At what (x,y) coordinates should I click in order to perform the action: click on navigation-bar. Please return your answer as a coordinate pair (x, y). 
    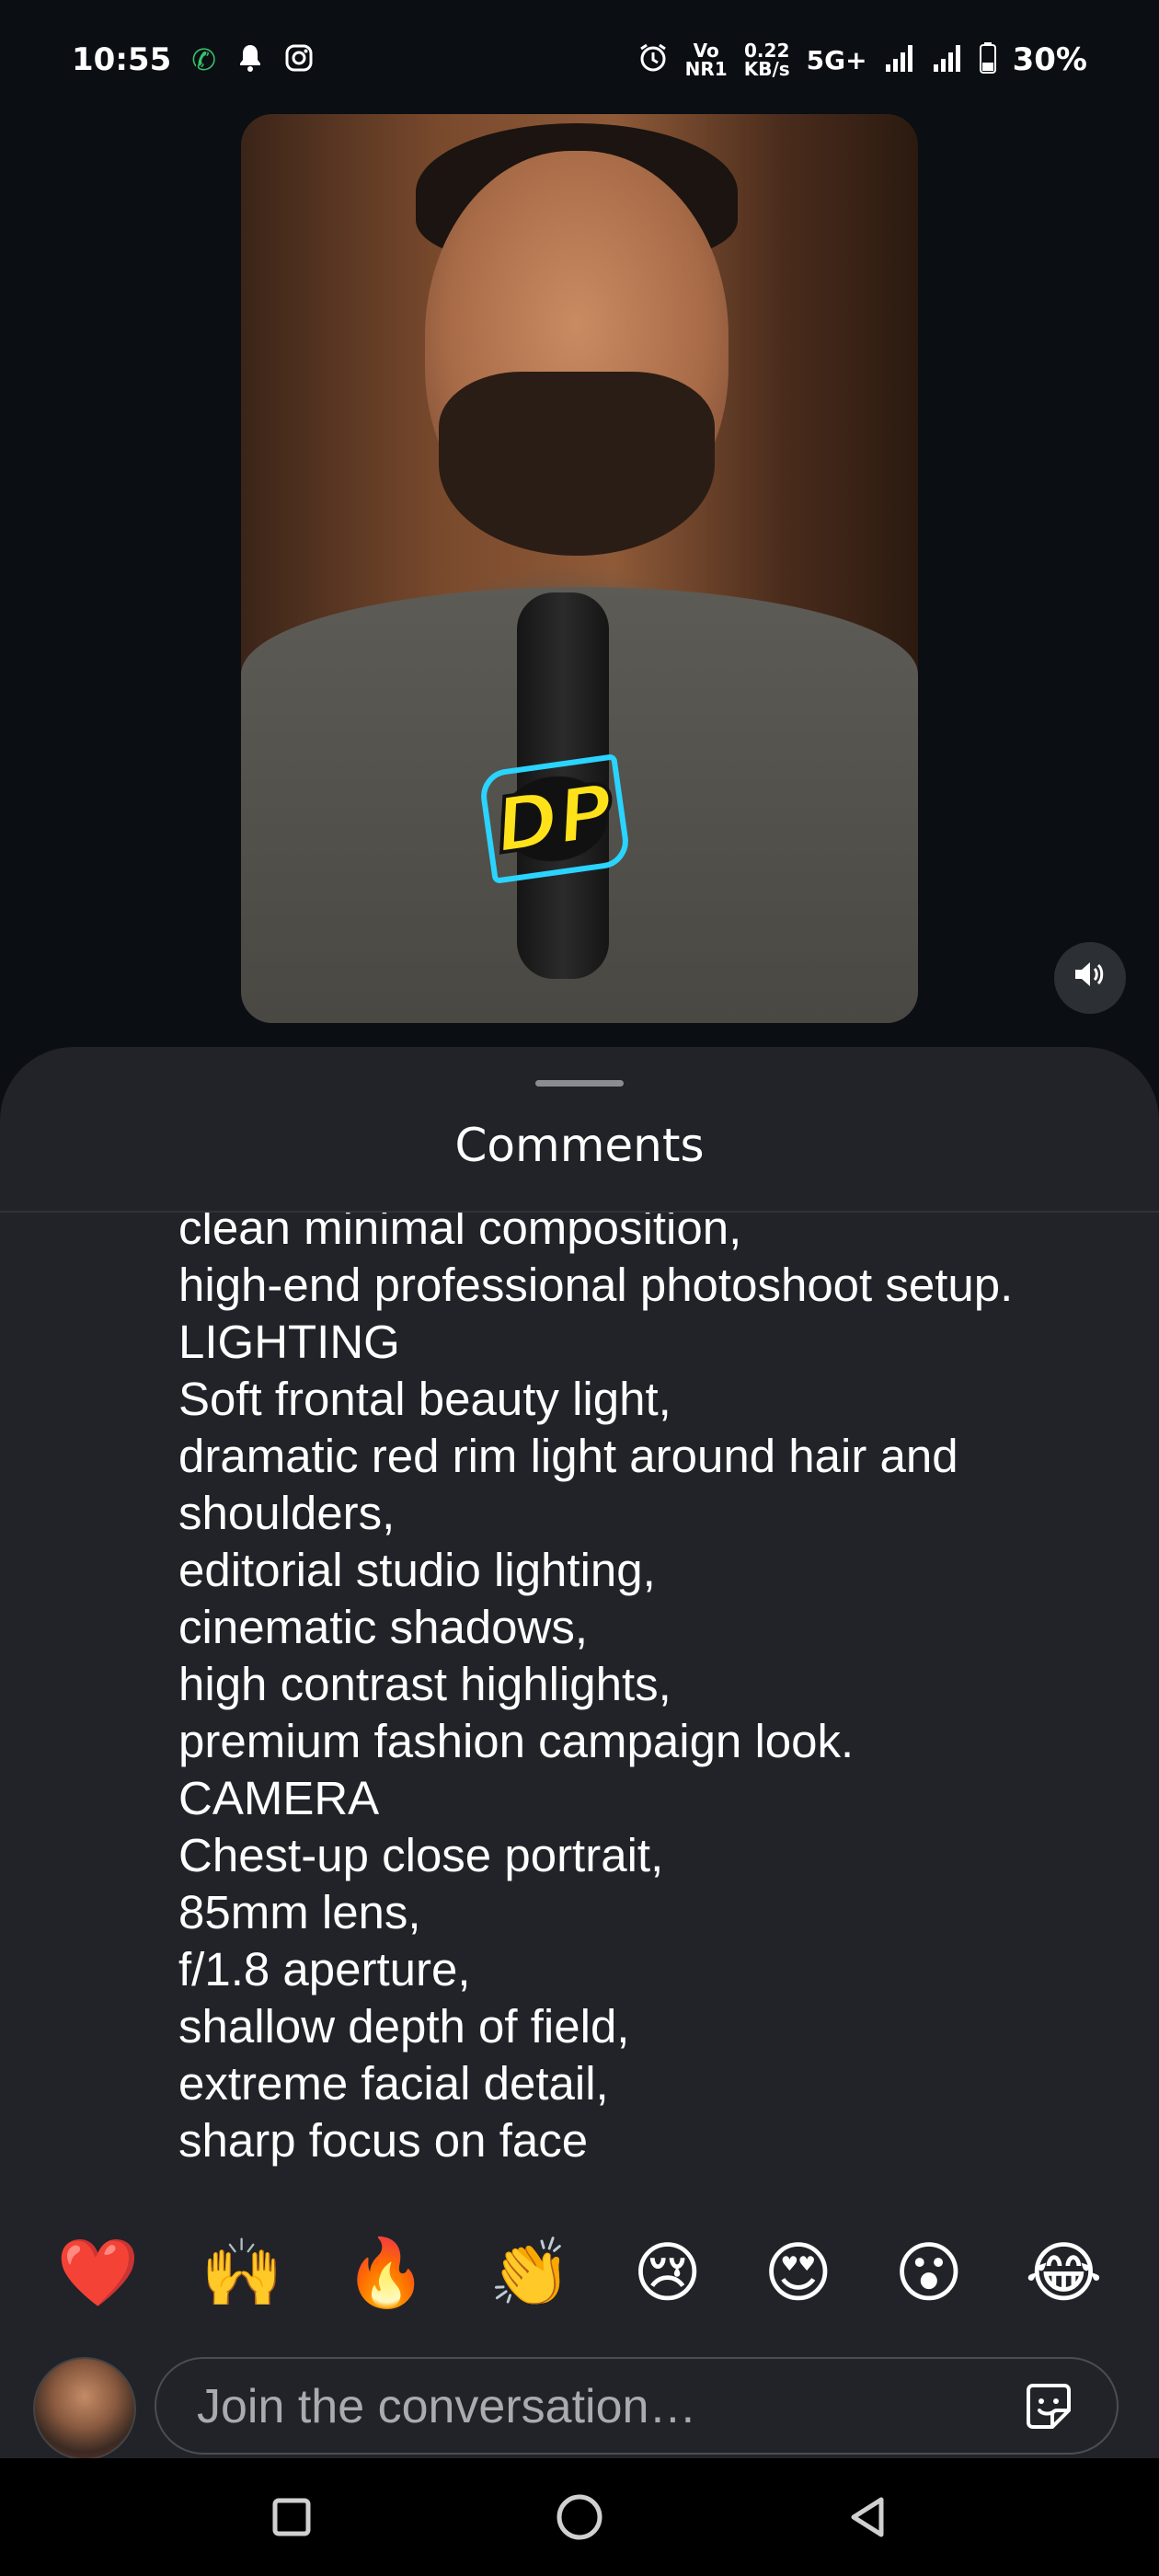
    Looking at the image, I should click on (579, 2517).